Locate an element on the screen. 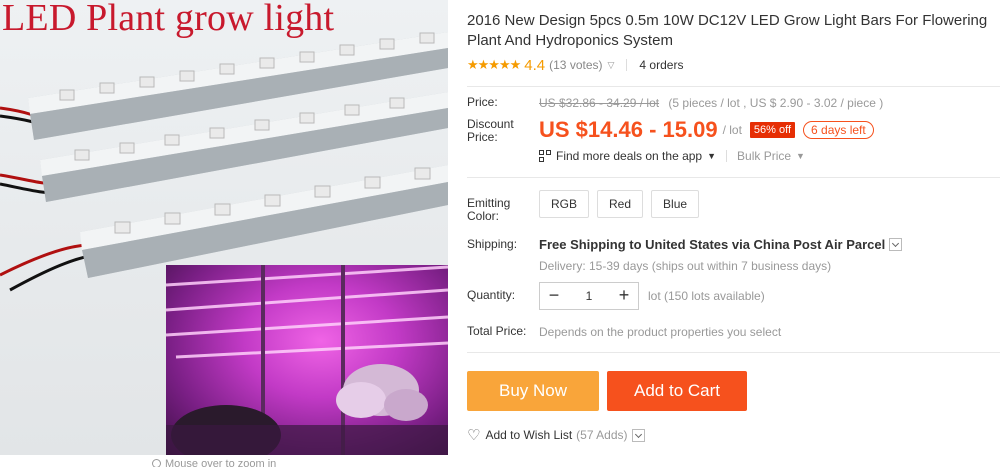  quantity-input: 1 is located at coordinates (589, 296).